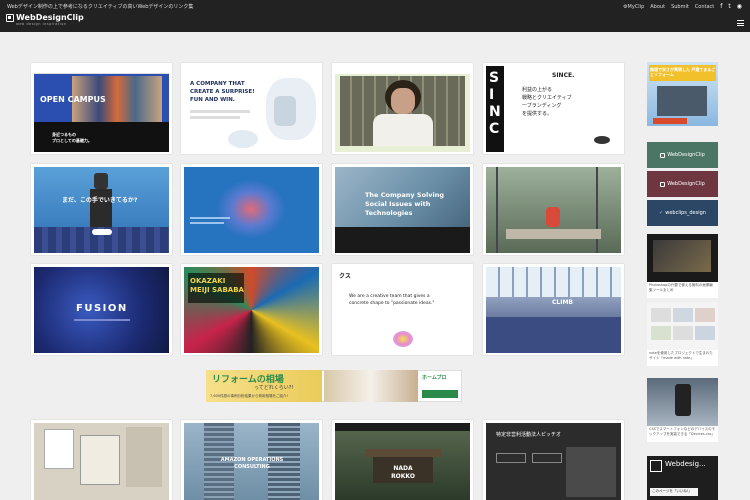 The width and height of the screenshot is (750, 500). I want to click on ad-brand: ホームプロ, so click(434, 378).